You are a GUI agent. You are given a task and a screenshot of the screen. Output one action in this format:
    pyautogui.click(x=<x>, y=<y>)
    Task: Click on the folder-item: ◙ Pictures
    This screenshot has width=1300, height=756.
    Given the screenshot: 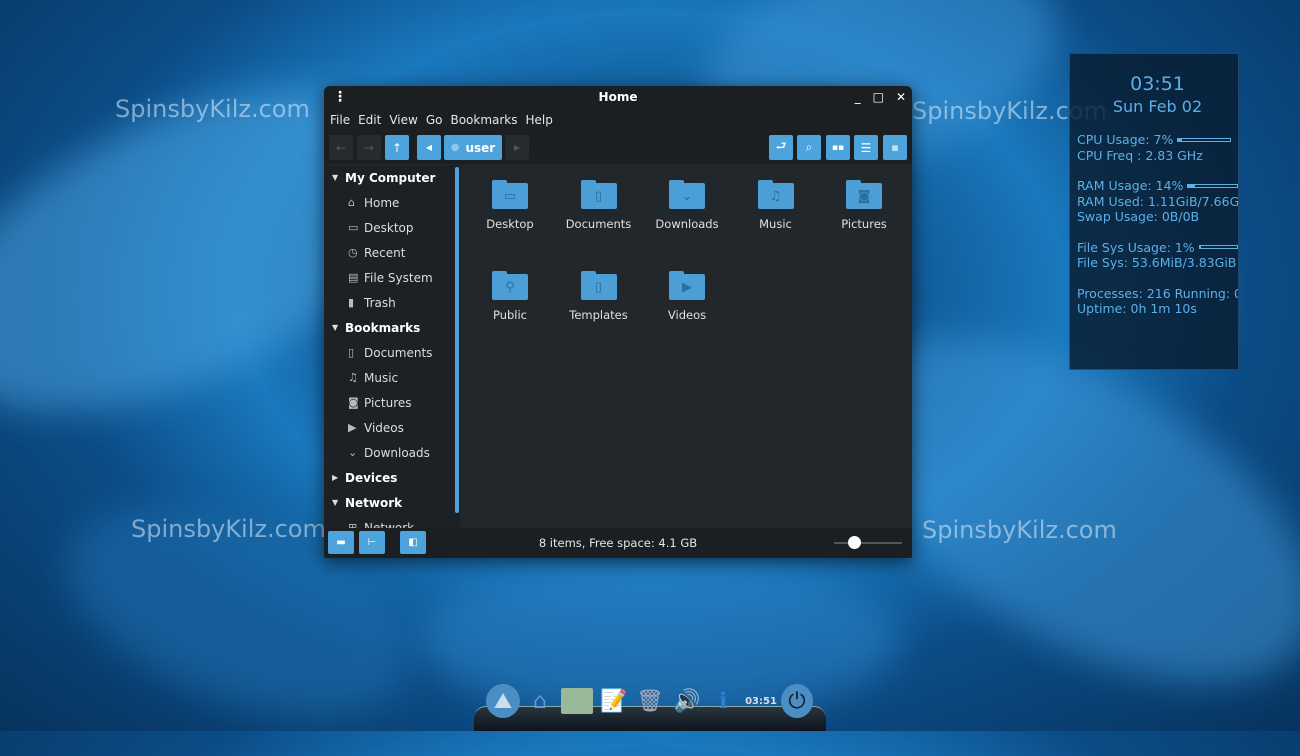 What is the action you would take?
    pyautogui.click(x=864, y=205)
    